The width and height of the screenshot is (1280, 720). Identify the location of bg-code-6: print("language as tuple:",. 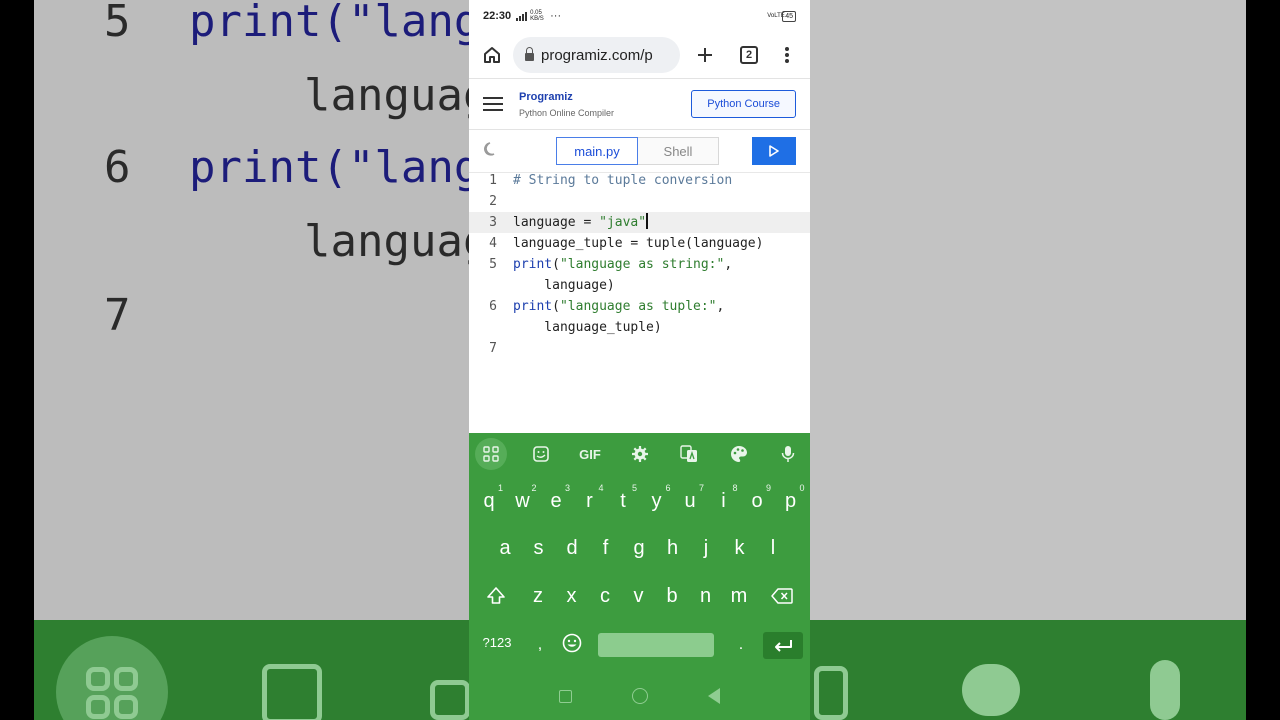
(329, 167).